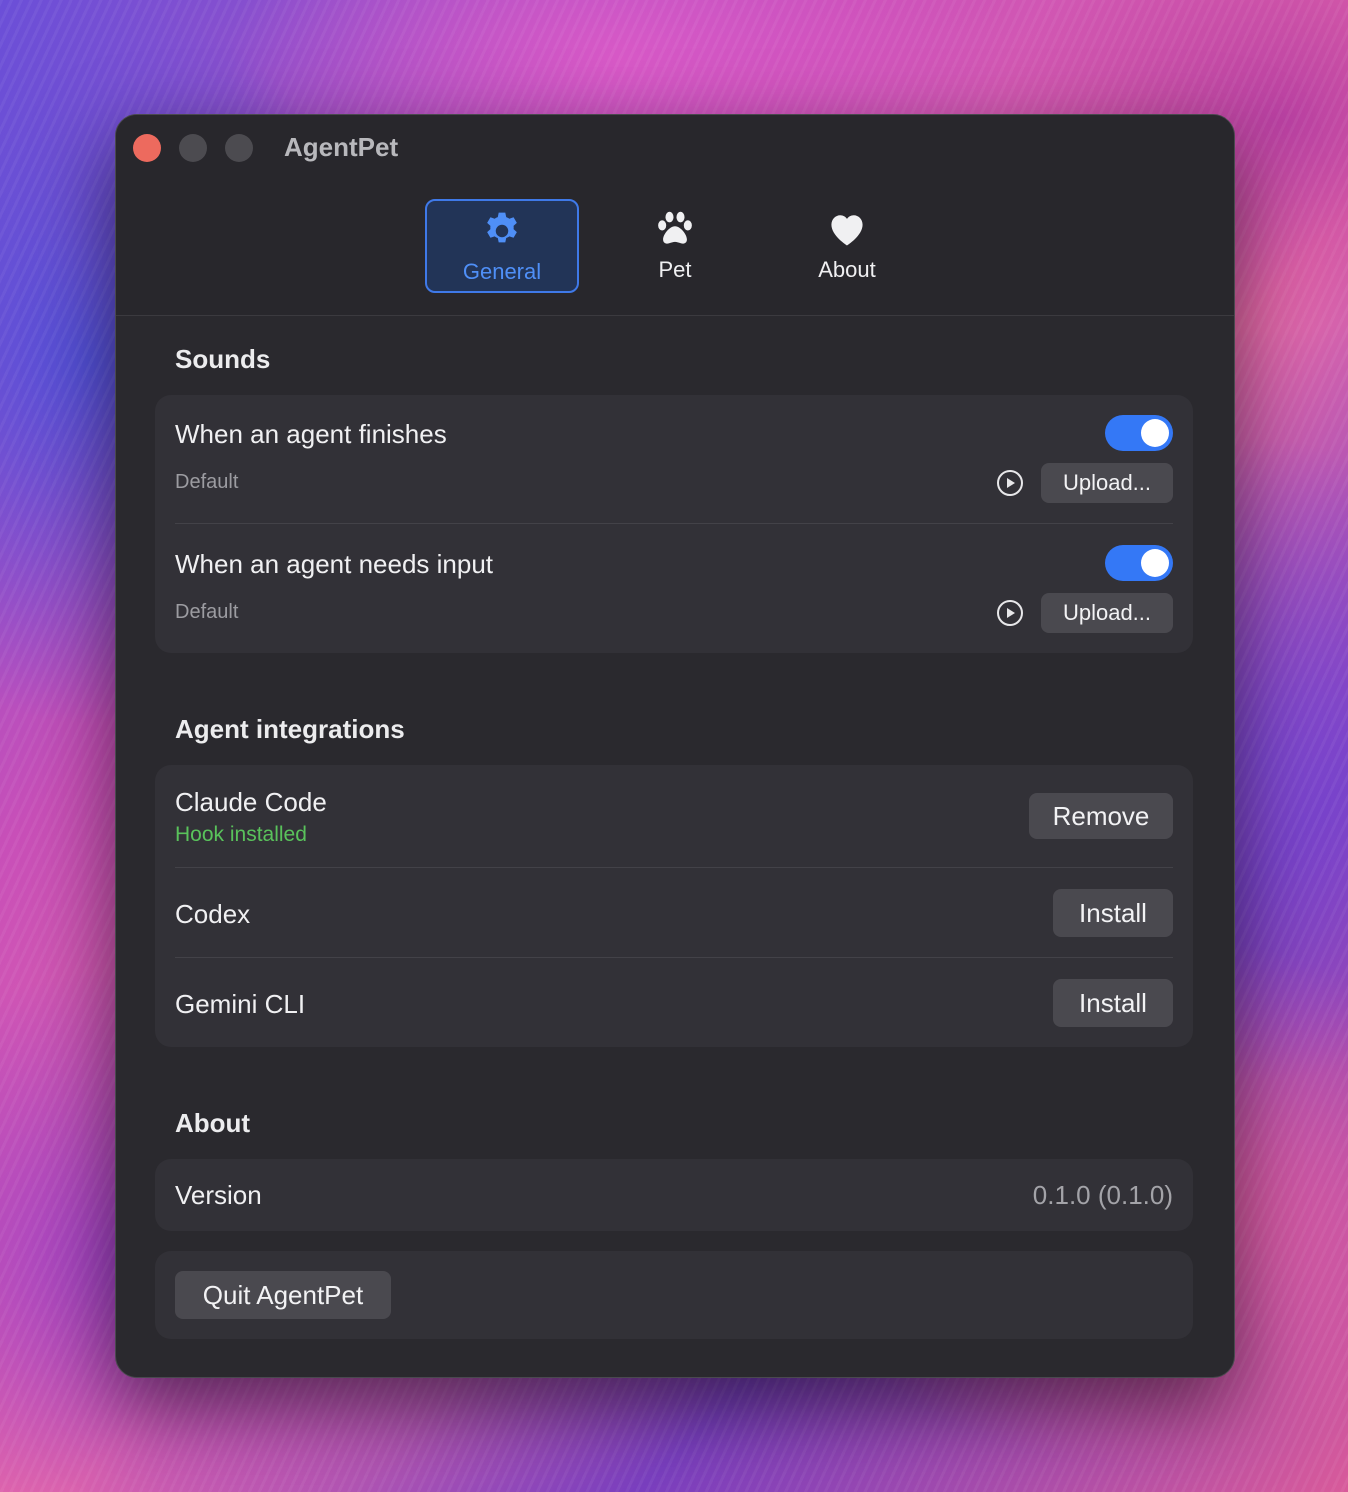 Image resolution: width=1348 pixels, height=1492 pixels. Describe the element at coordinates (1113, 913) in the screenshot. I see `codex-install-button: Install` at that location.